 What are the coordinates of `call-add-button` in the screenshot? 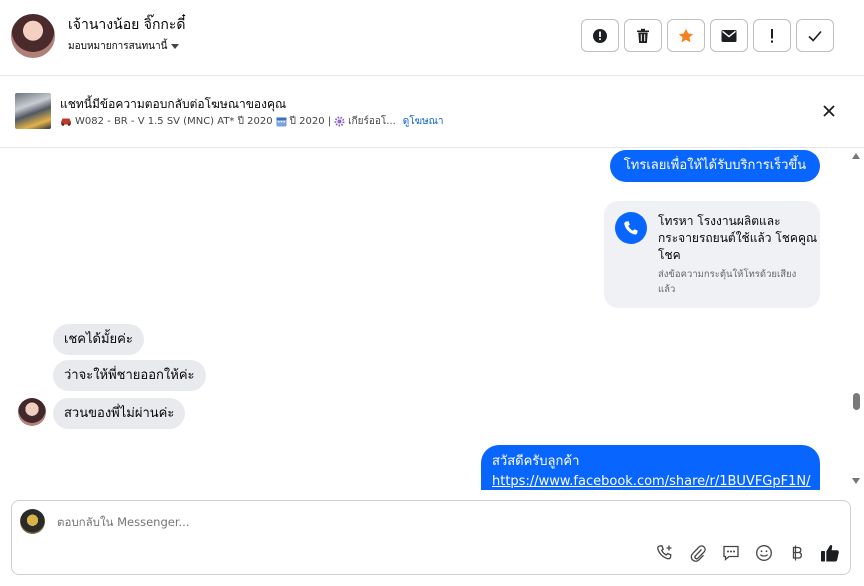 It's located at (665, 553).